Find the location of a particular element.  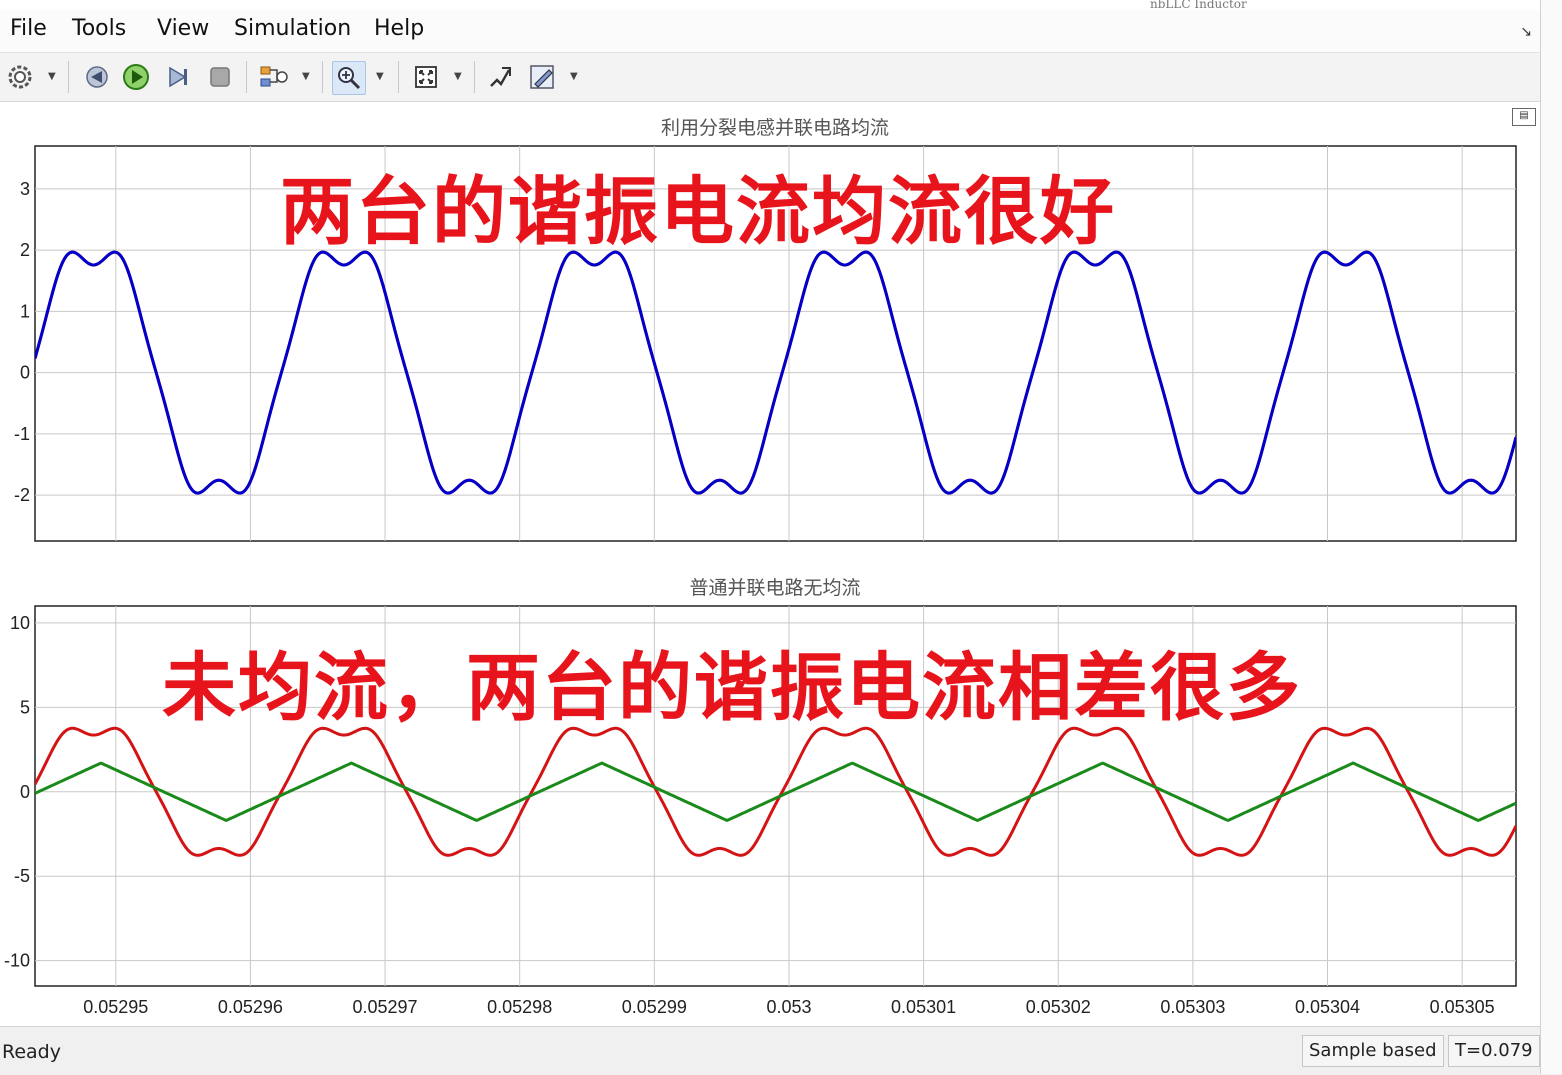

top-y-tick-label: 1 is located at coordinates (25, 311).